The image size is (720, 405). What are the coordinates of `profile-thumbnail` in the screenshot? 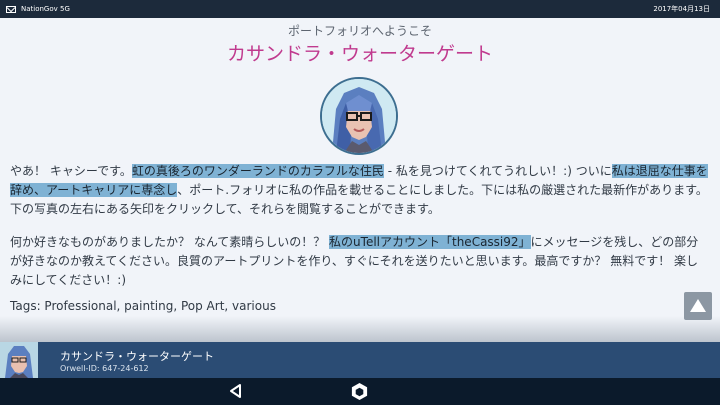 It's located at (19, 360).